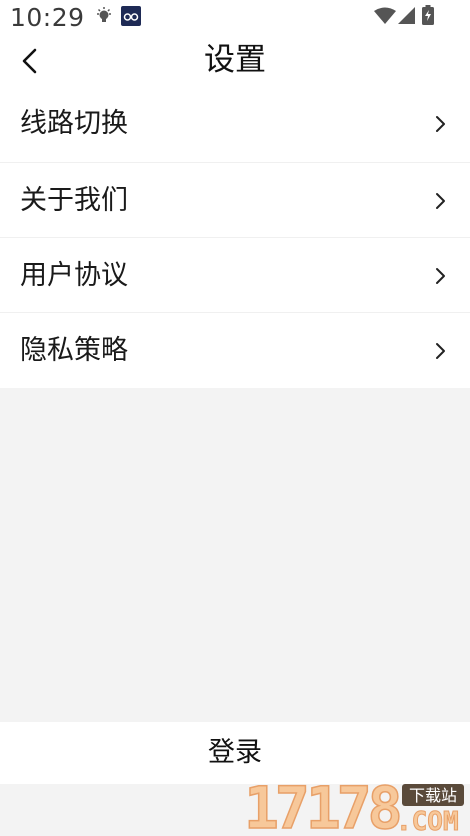  I want to click on svg-text: 下载站, so click(433, 795).